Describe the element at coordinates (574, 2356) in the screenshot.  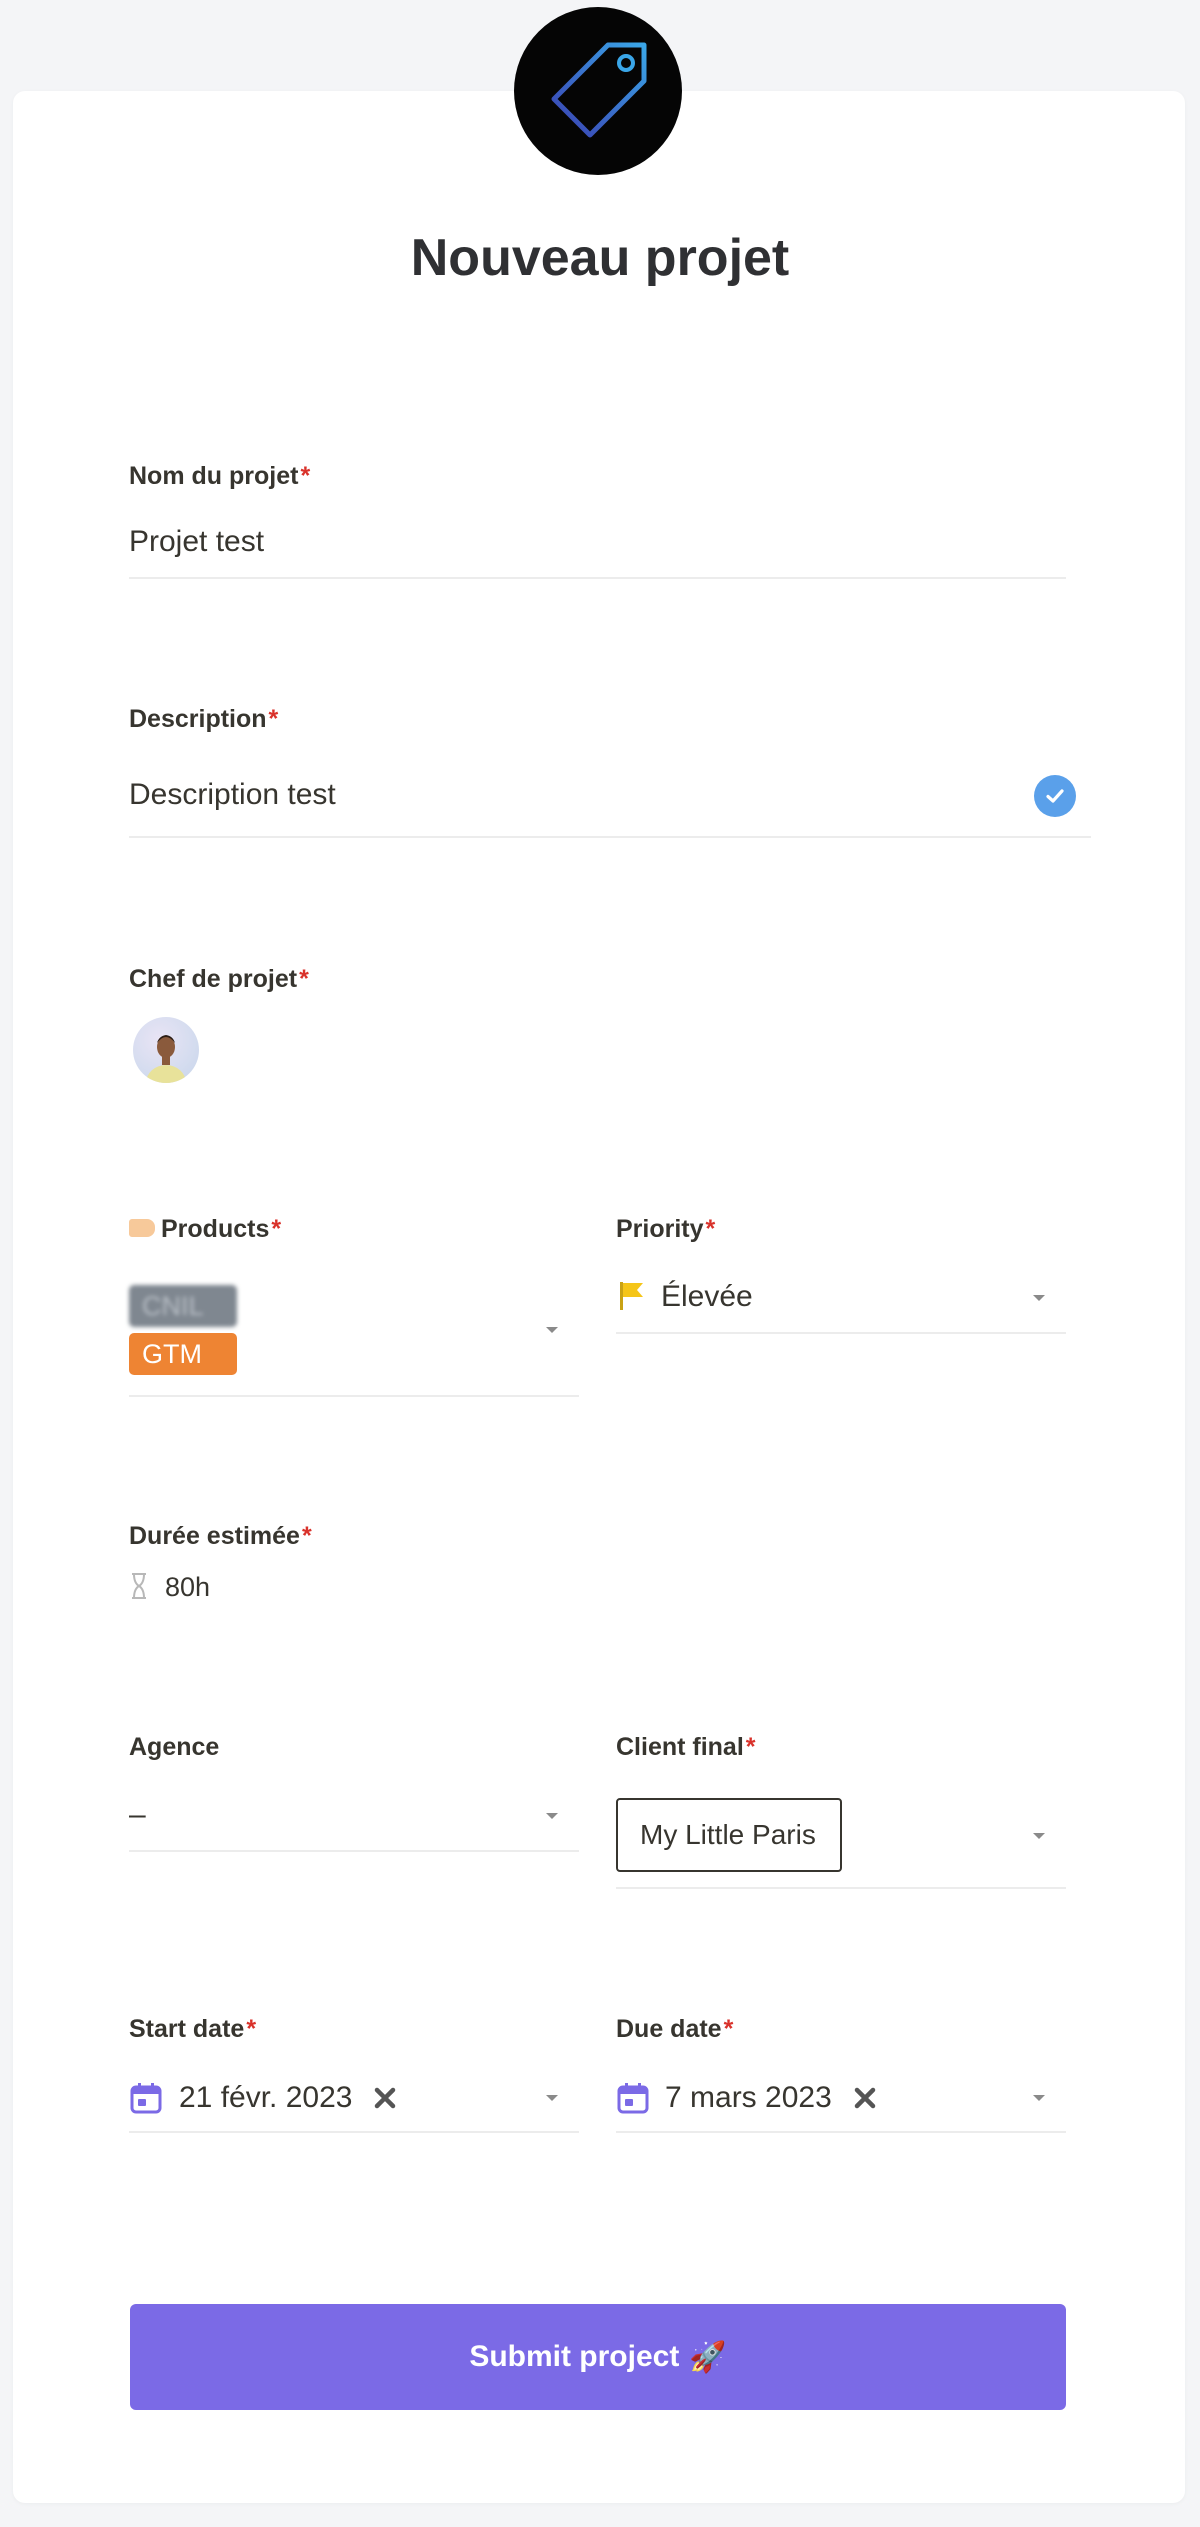
I see `submit-label: Submit project` at that location.